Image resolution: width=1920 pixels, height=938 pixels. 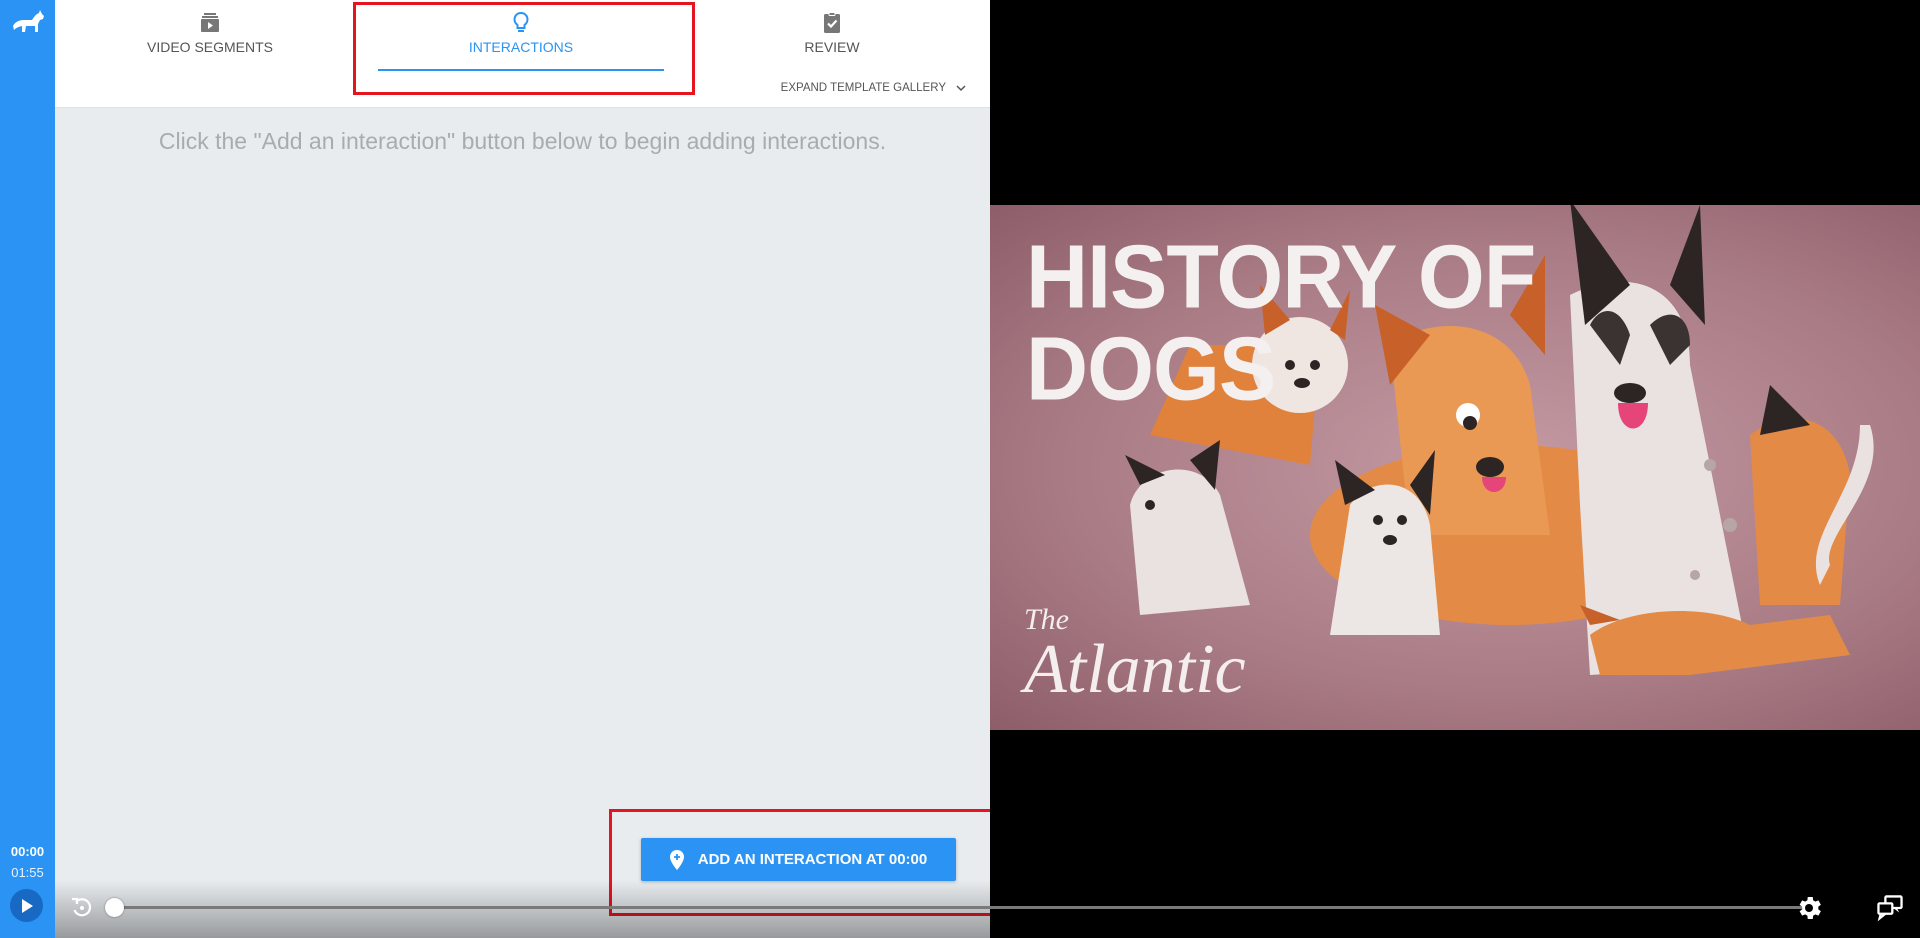 What do you see at coordinates (956, 907) in the screenshot?
I see `seek-bar` at bounding box center [956, 907].